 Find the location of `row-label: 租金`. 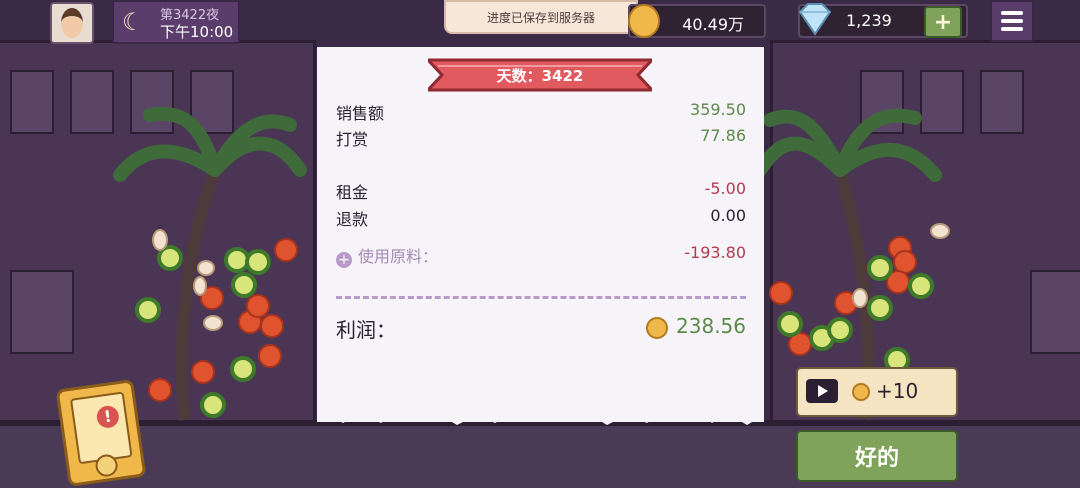

row-label: 租金 is located at coordinates (352, 192).